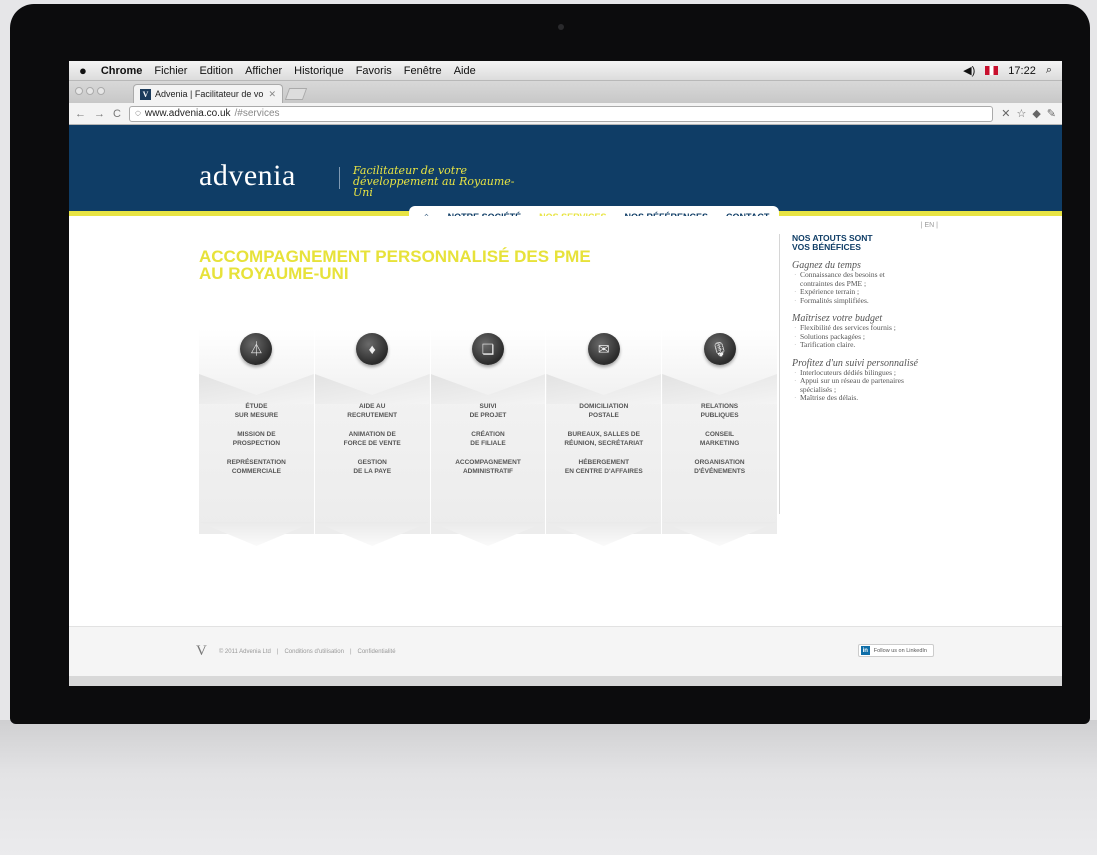  What do you see at coordinates (101, 91) in the screenshot?
I see `zoom-window-icon` at bounding box center [101, 91].